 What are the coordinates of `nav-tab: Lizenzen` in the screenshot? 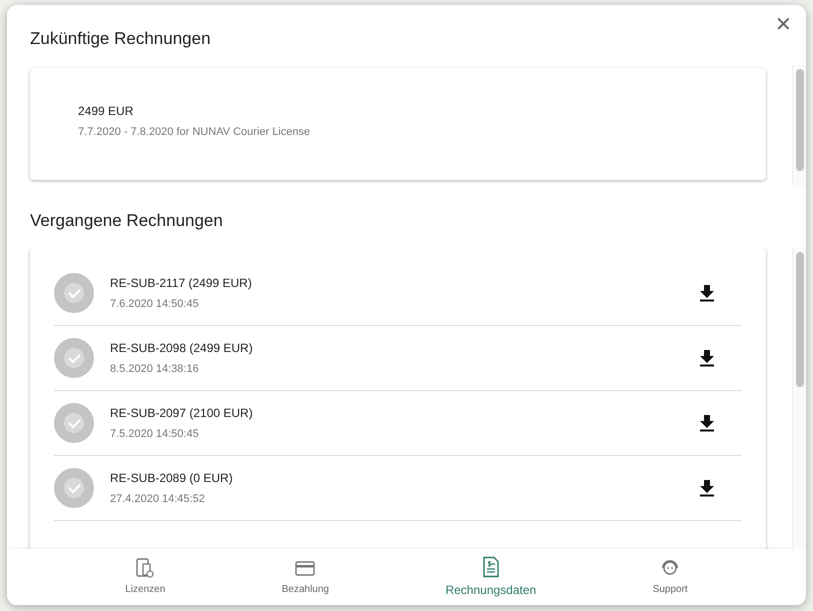 It's located at (145, 577).